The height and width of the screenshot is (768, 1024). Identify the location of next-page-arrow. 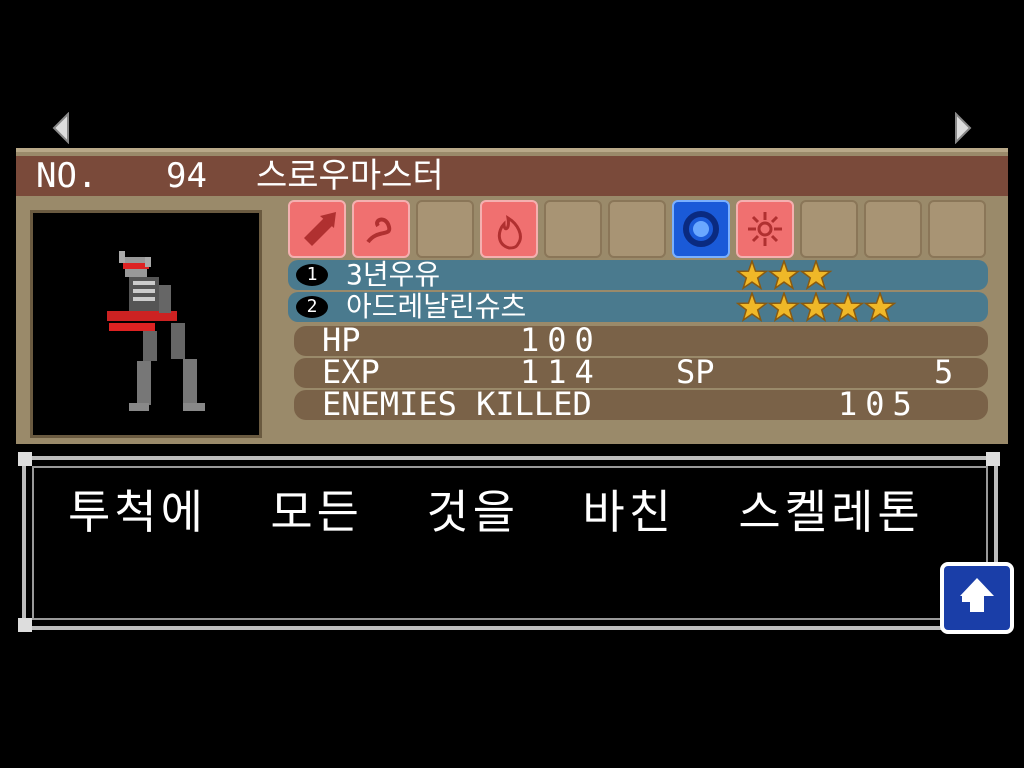
(963, 128).